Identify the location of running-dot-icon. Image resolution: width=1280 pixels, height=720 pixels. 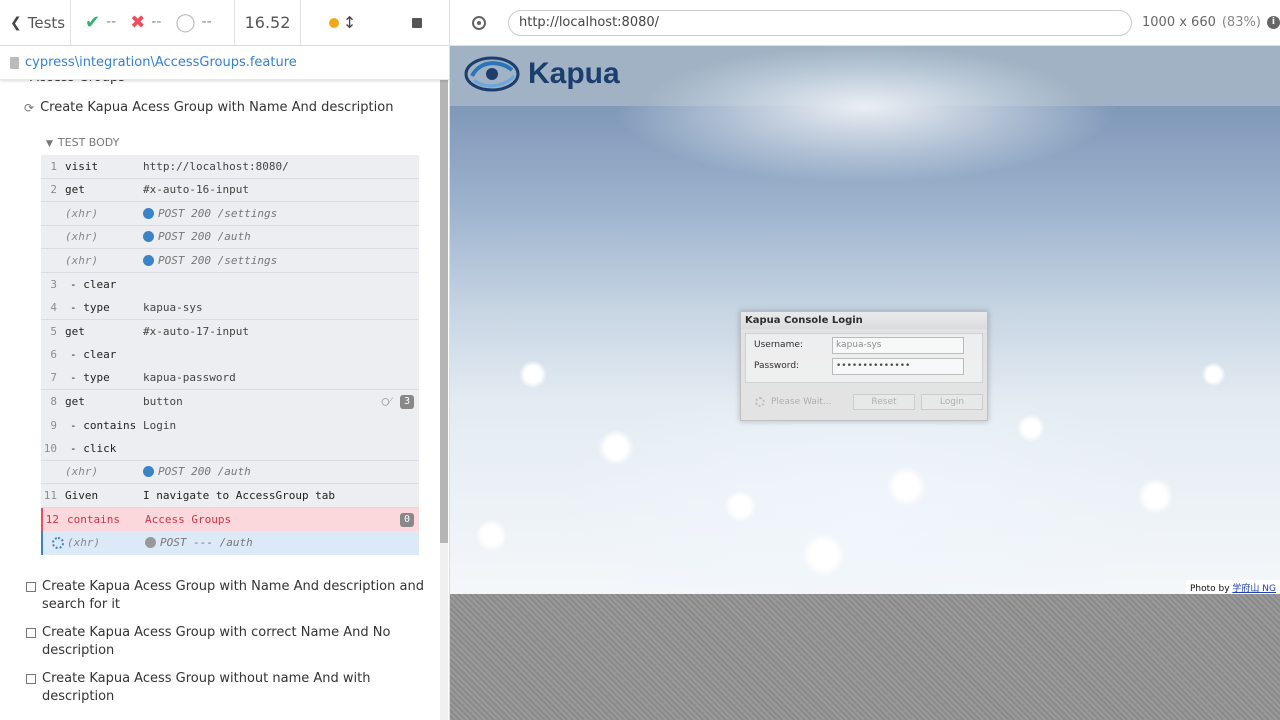
(333, 23).